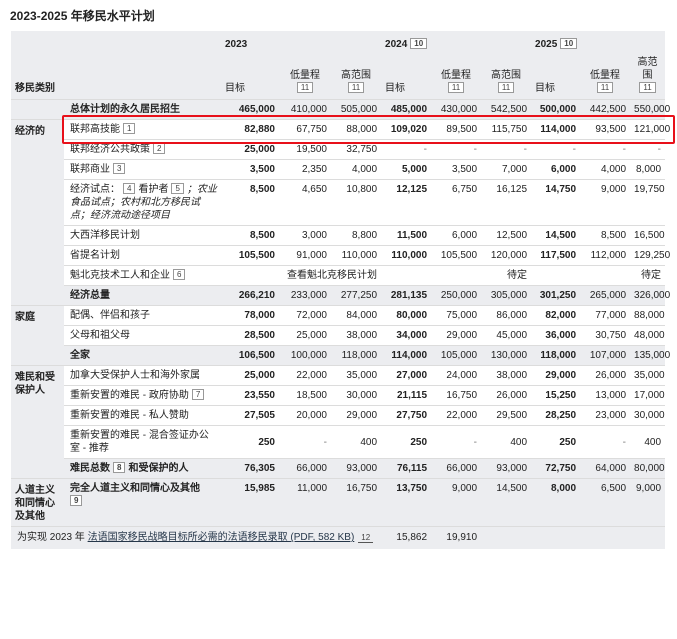  What do you see at coordinates (456, 202) in the screenshot?
I see `table-cell: 6,750` at bounding box center [456, 202].